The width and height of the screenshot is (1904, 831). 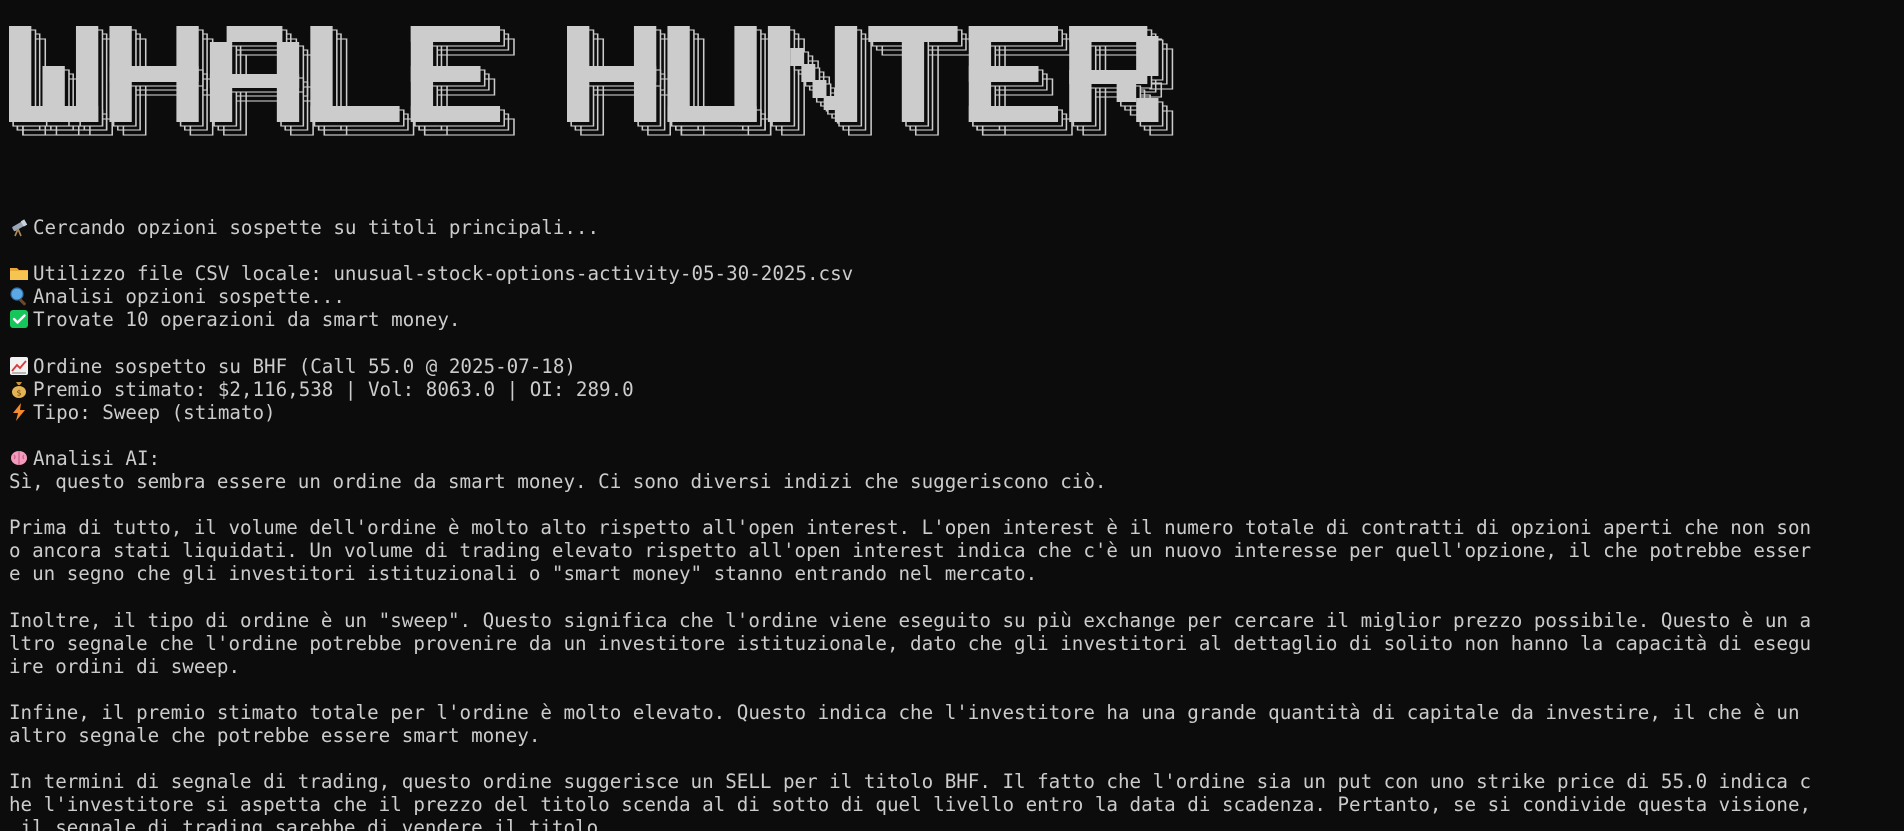 I want to click on terminal-line-text: ire ordini di sweep., so click(x=125, y=666).